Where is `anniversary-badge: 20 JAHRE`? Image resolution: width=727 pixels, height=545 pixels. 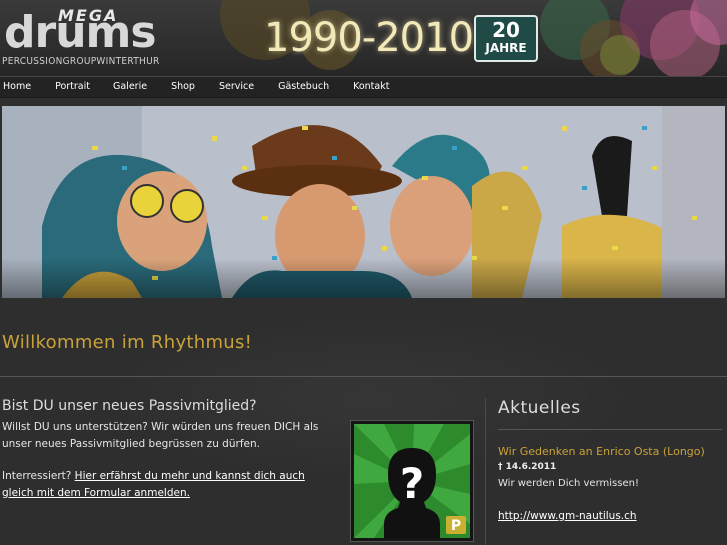
anniversary-badge: 20 JAHRE is located at coordinates (506, 38).